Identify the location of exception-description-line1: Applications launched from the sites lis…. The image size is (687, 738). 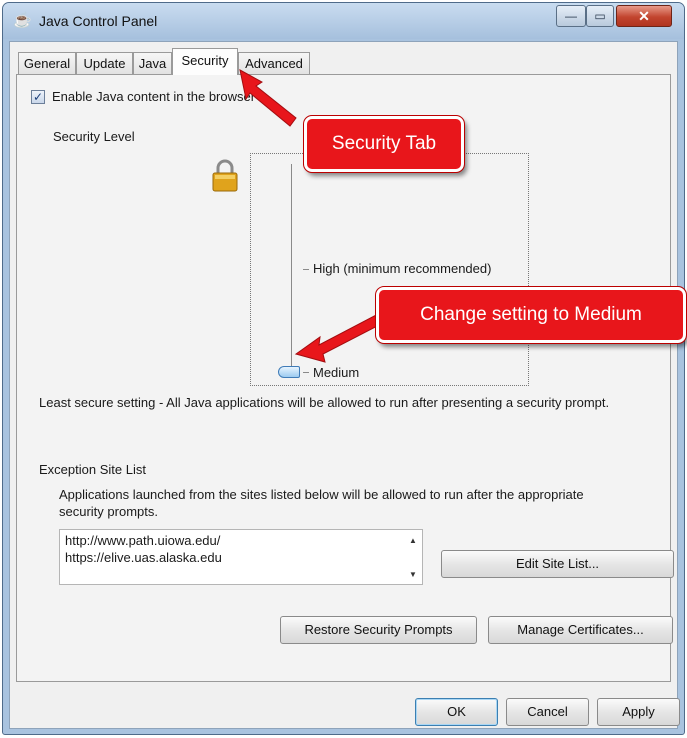
(321, 494).